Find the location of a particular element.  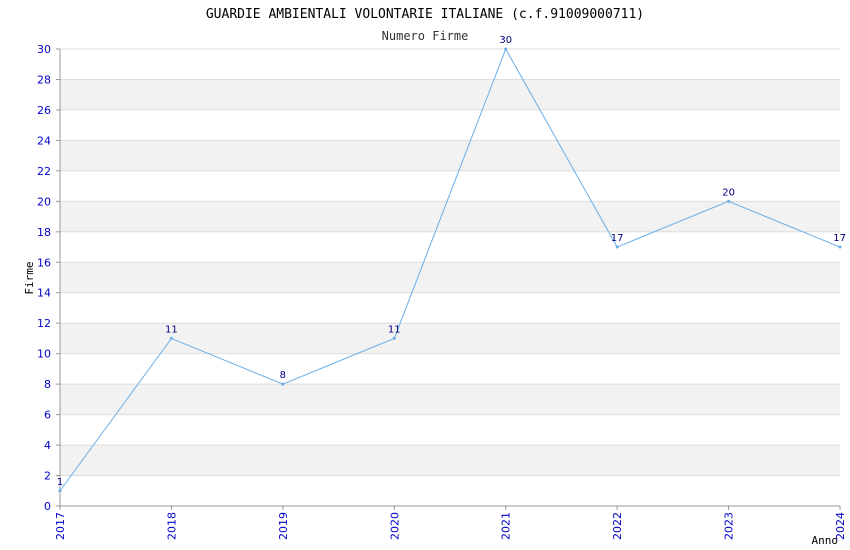

chart-subtitle: Numero Firme is located at coordinates (425, 36).